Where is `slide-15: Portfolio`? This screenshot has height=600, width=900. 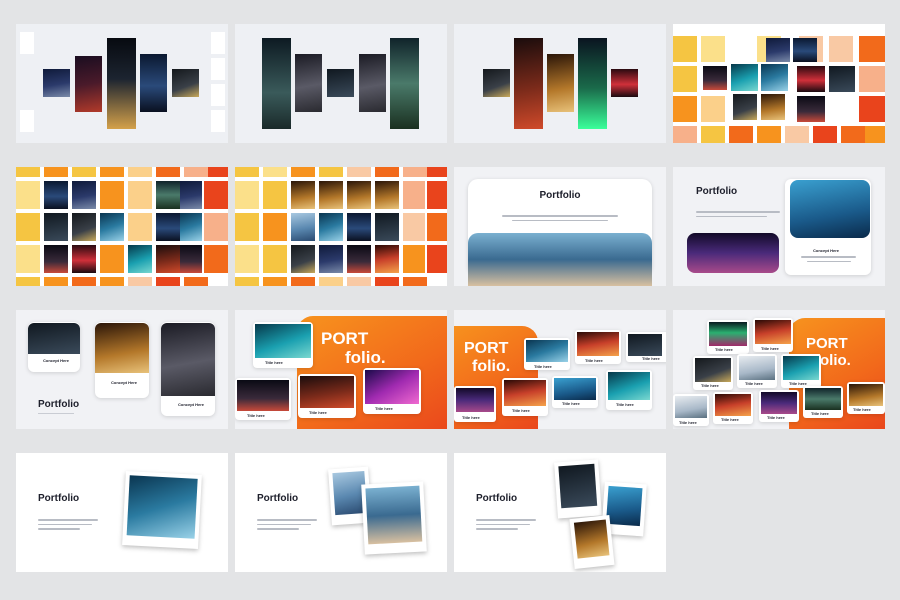
slide-15: Portfolio is located at coordinates (560, 512).